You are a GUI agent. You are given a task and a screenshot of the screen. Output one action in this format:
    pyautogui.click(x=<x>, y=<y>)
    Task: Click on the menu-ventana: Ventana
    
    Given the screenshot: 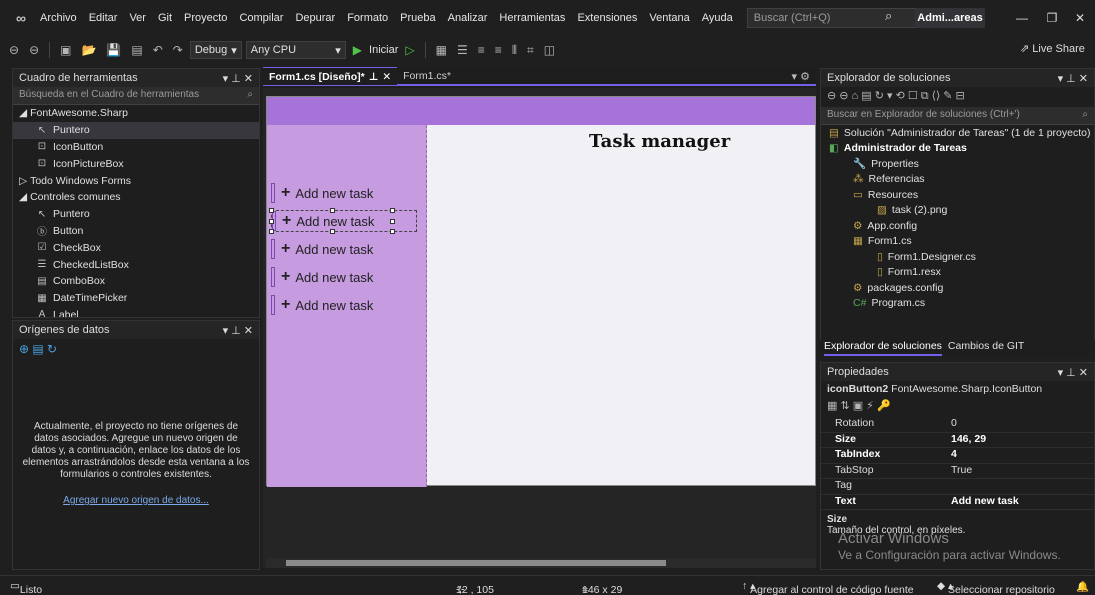 What is the action you would take?
    pyautogui.click(x=669, y=18)
    